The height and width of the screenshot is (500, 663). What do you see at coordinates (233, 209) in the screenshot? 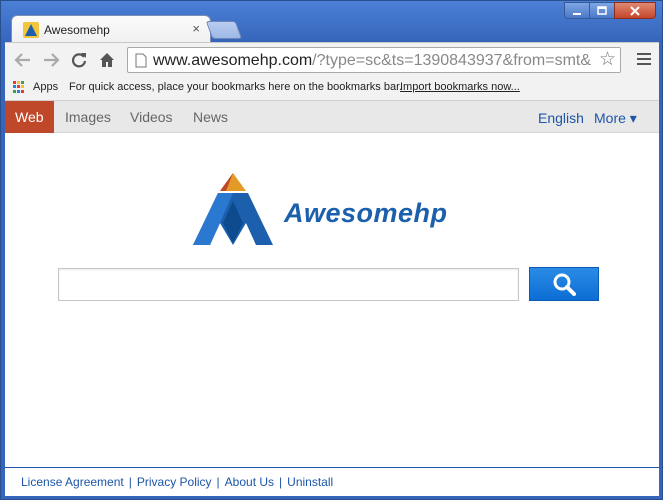
I see `awesomehp-logo-icon` at bounding box center [233, 209].